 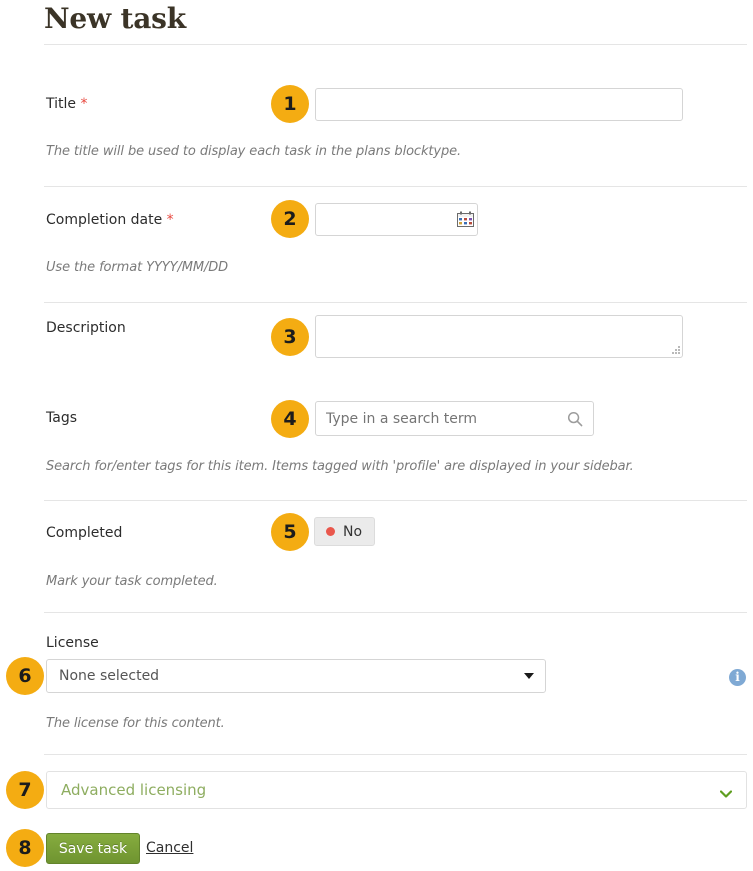 I want to click on description-label-text: Description, so click(x=86, y=328).